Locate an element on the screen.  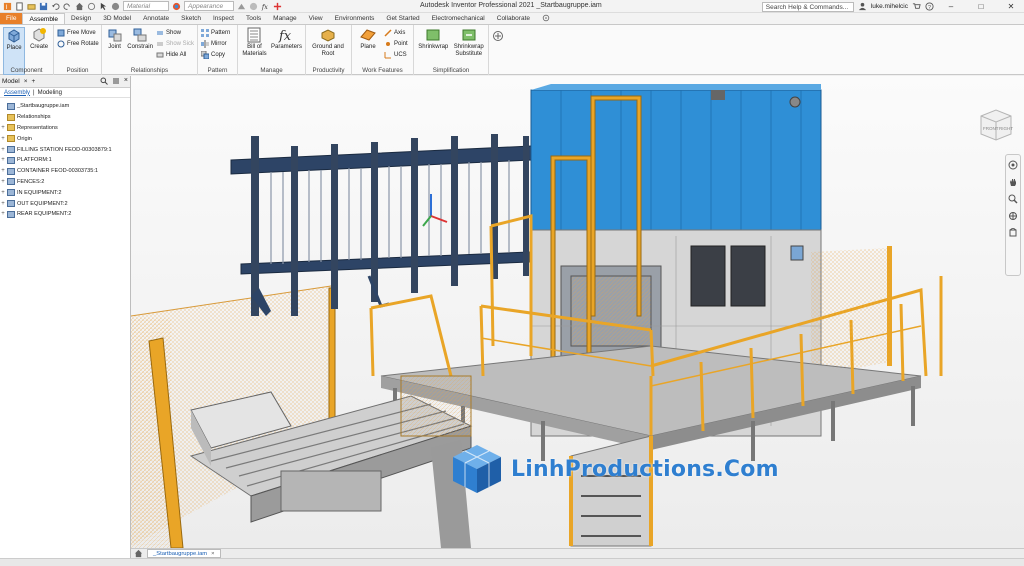
tree-node: + PLATFORM:1 is located at coordinates (65, 160).